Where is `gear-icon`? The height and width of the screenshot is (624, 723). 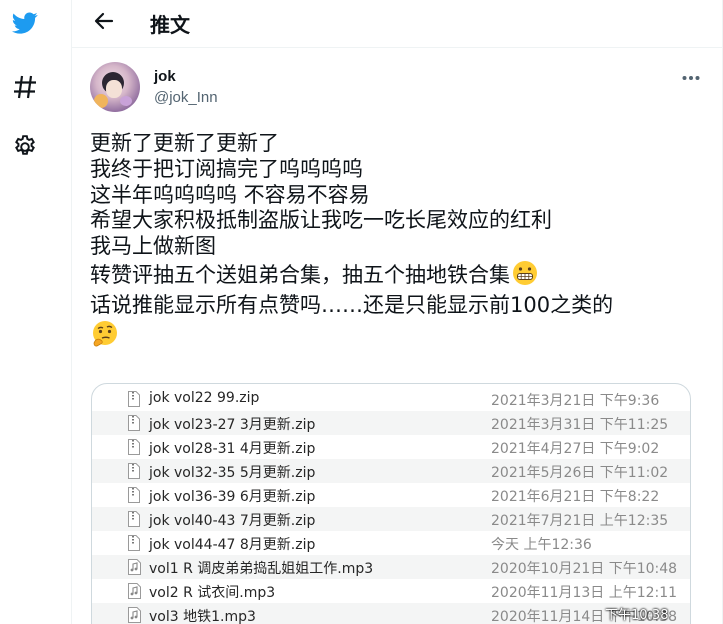
gear-icon is located at coordinates (25, 147).